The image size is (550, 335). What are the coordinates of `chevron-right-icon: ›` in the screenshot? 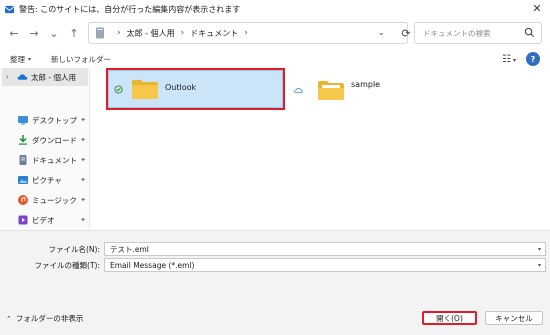 It's located at (10, 77).